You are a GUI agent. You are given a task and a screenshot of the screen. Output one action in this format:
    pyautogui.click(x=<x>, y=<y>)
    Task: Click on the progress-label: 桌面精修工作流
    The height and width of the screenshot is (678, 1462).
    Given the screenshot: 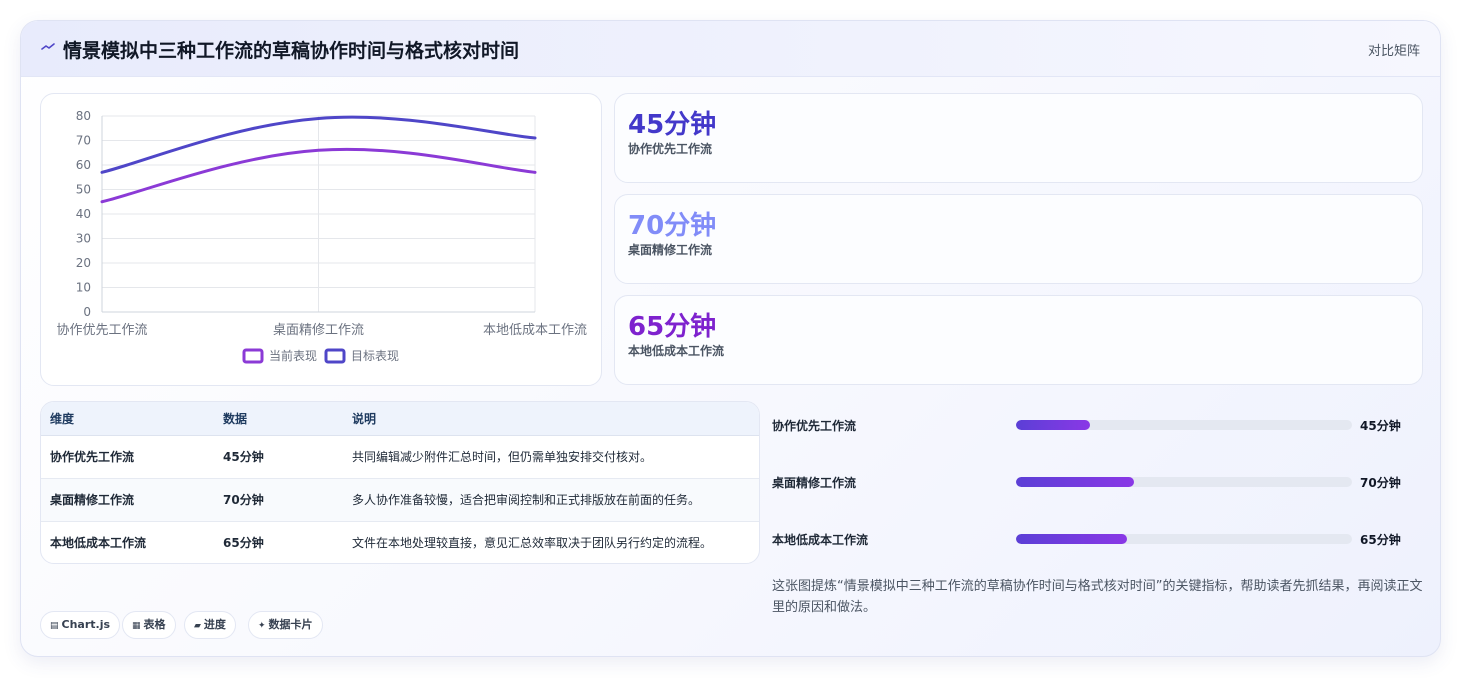 What is the action you would take?
    pyautogui.click(x=814, y=483)
    